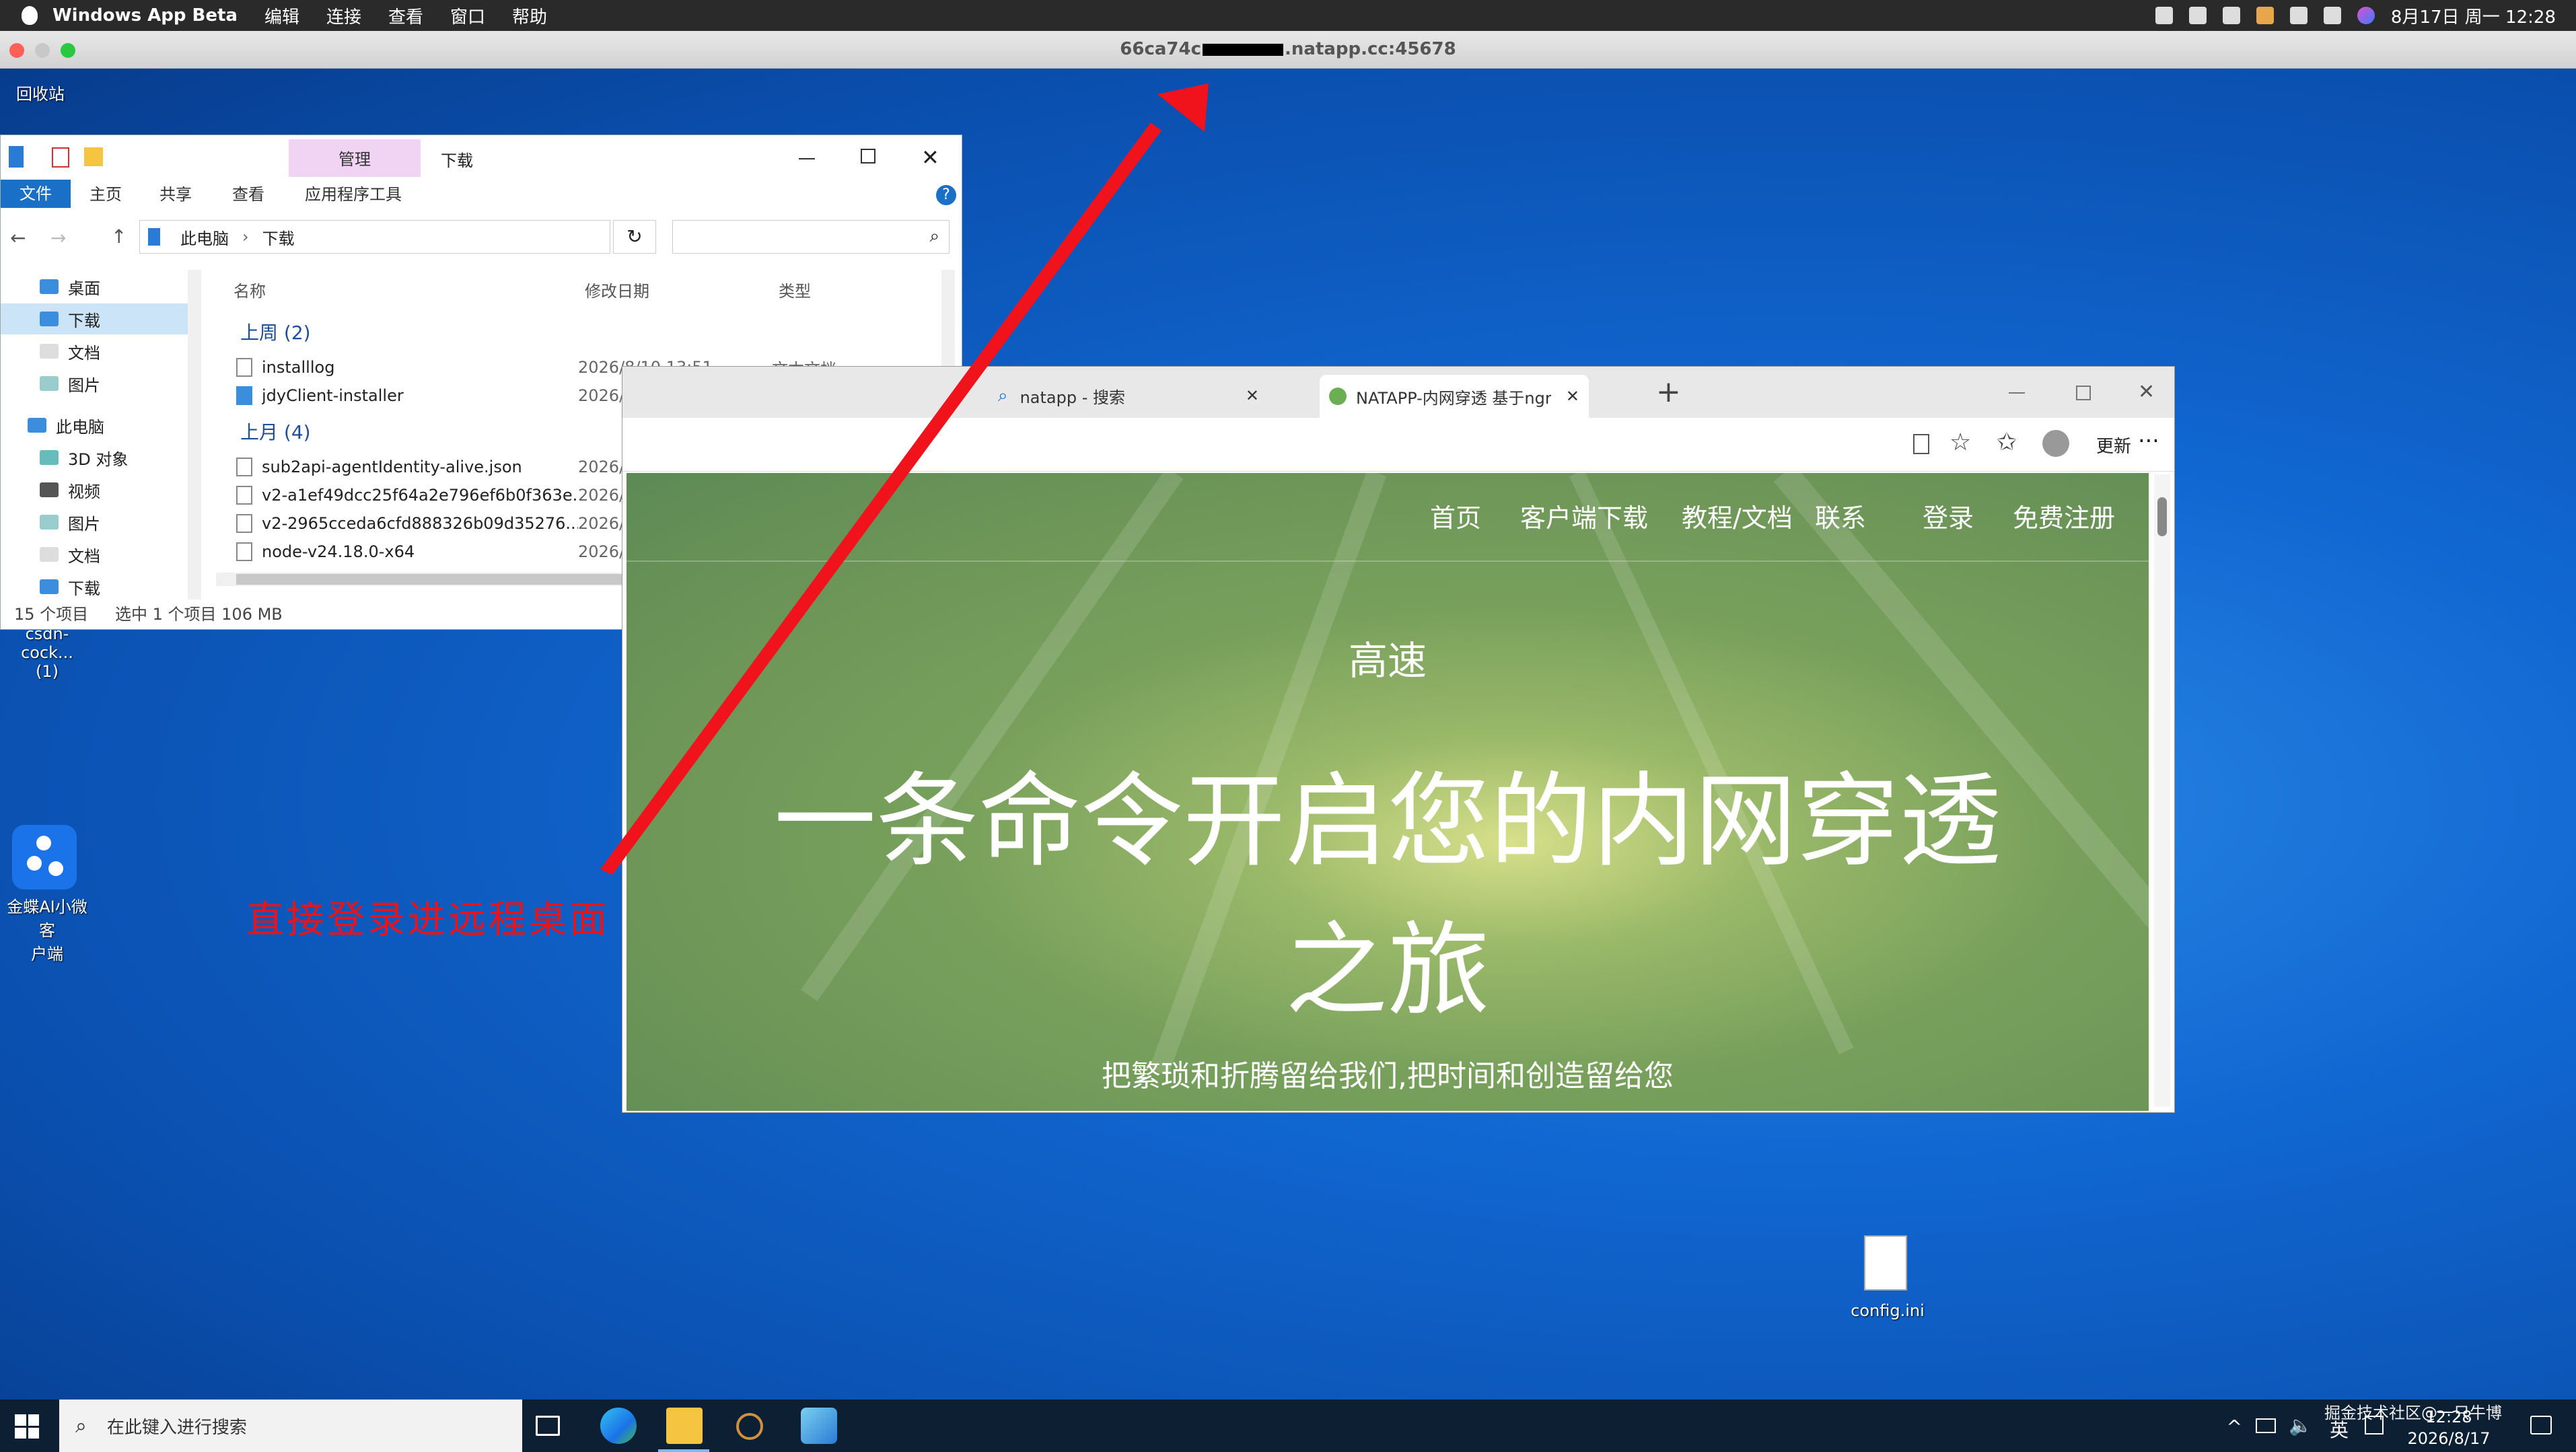 Image resolution: width=2576 pixels, height=1452 pixels. Describe the element at coordinates (684, 1426) in the screenshot. I see `file-explorer-icon` at that location.